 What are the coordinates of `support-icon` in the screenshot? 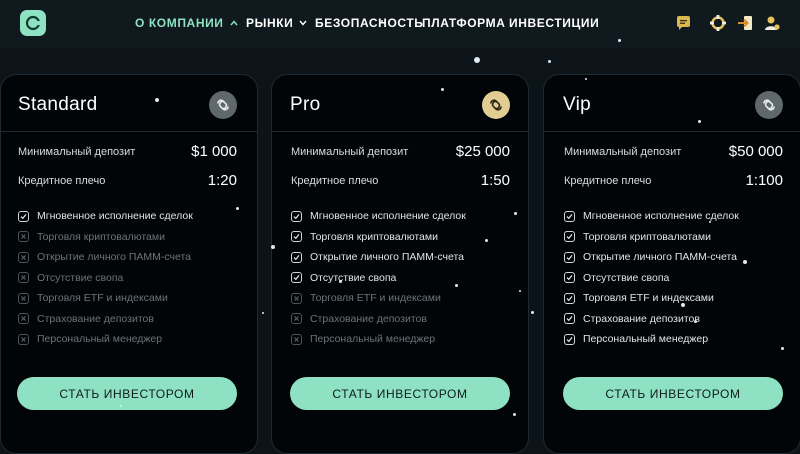 It's located at (718, 23).